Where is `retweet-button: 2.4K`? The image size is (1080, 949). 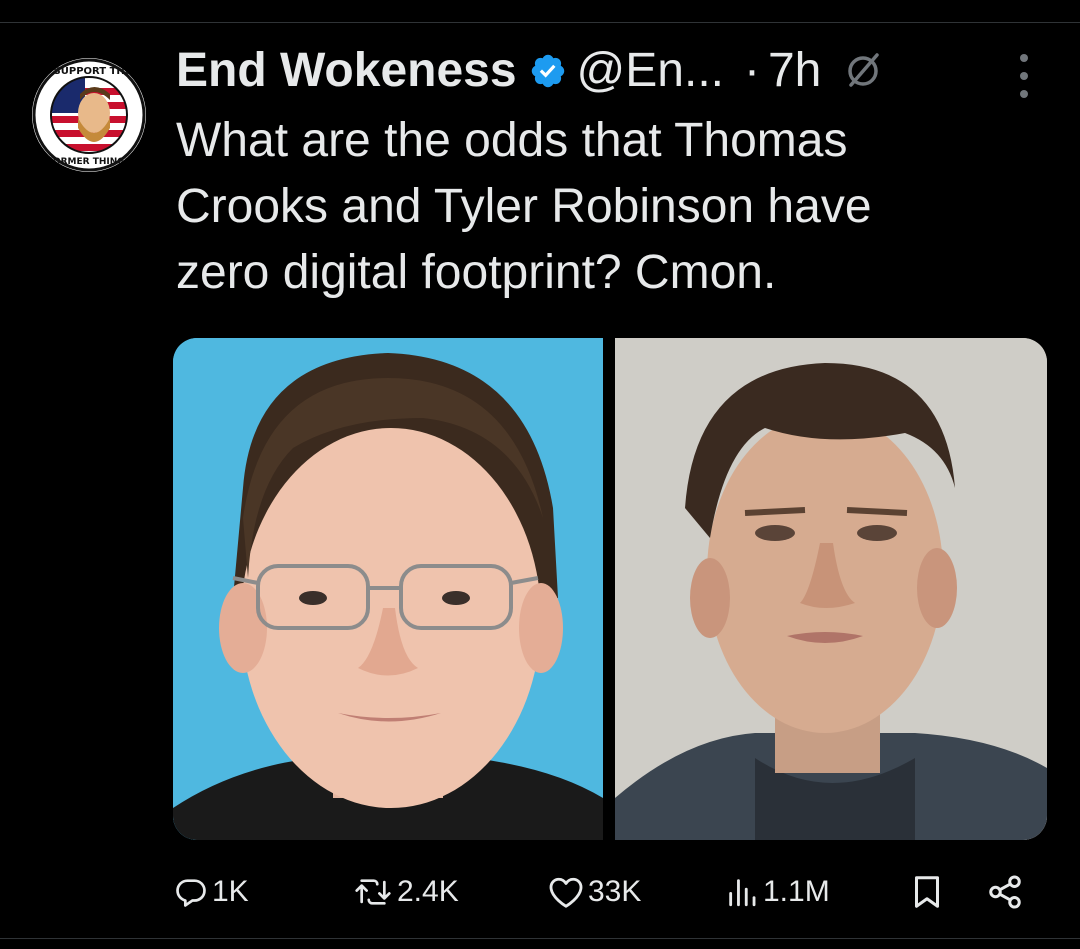
retweet-button: 2.4K is located at coordinates (406, 892).